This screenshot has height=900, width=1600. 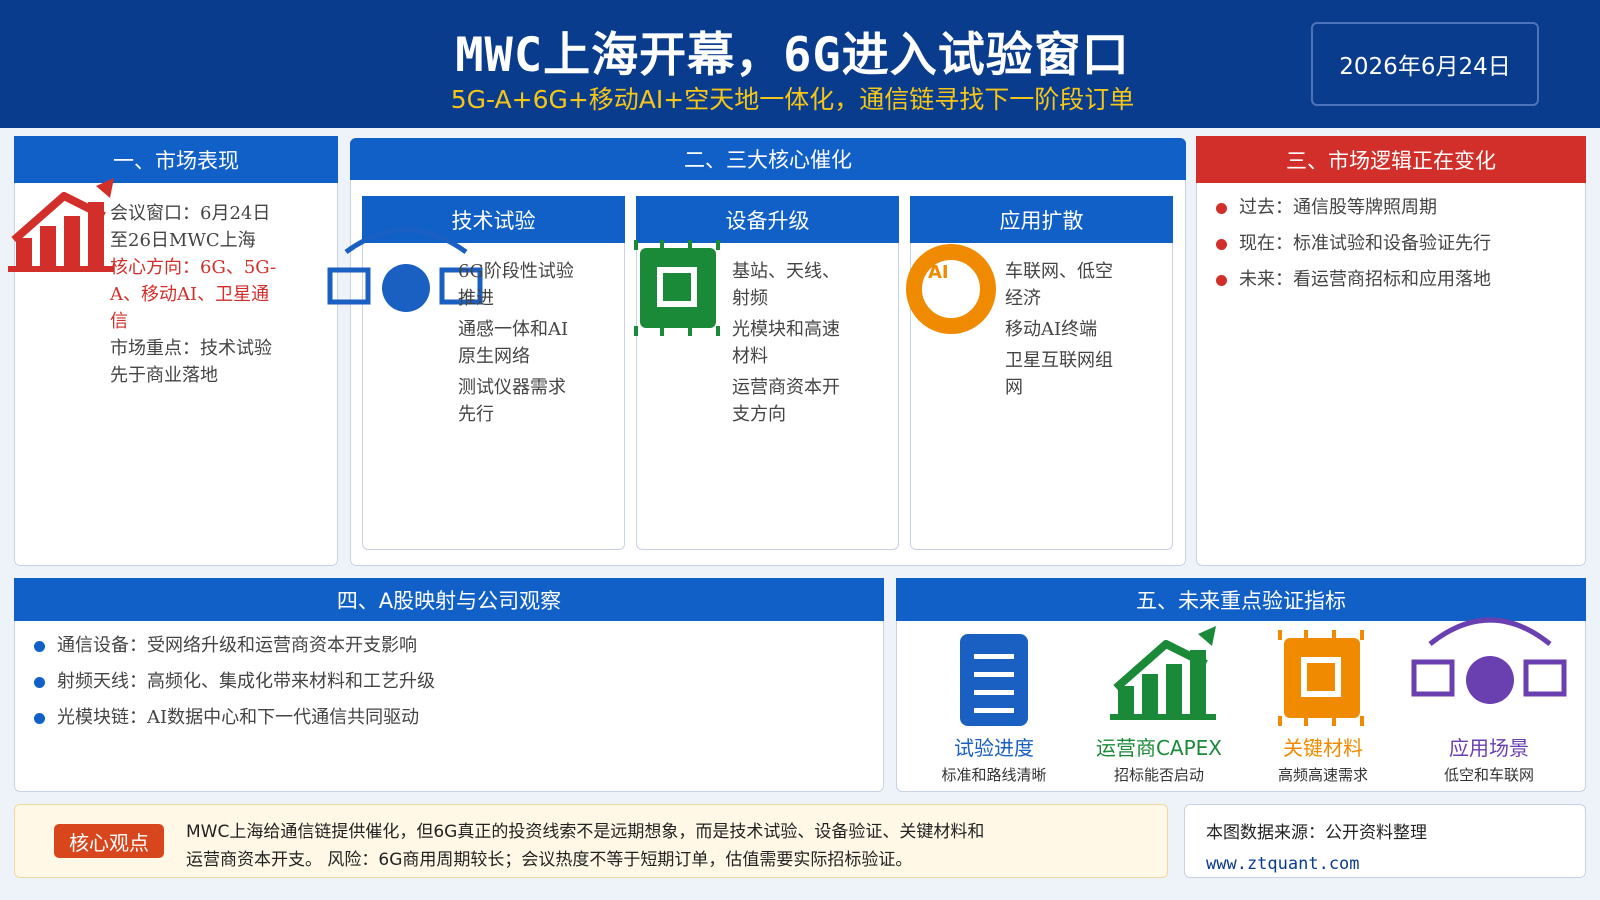 What do you see at coordinates (786, 401) in the screenshot?
I see `list-item: 运营商资本开支方向` at bounding box center [786, 401].